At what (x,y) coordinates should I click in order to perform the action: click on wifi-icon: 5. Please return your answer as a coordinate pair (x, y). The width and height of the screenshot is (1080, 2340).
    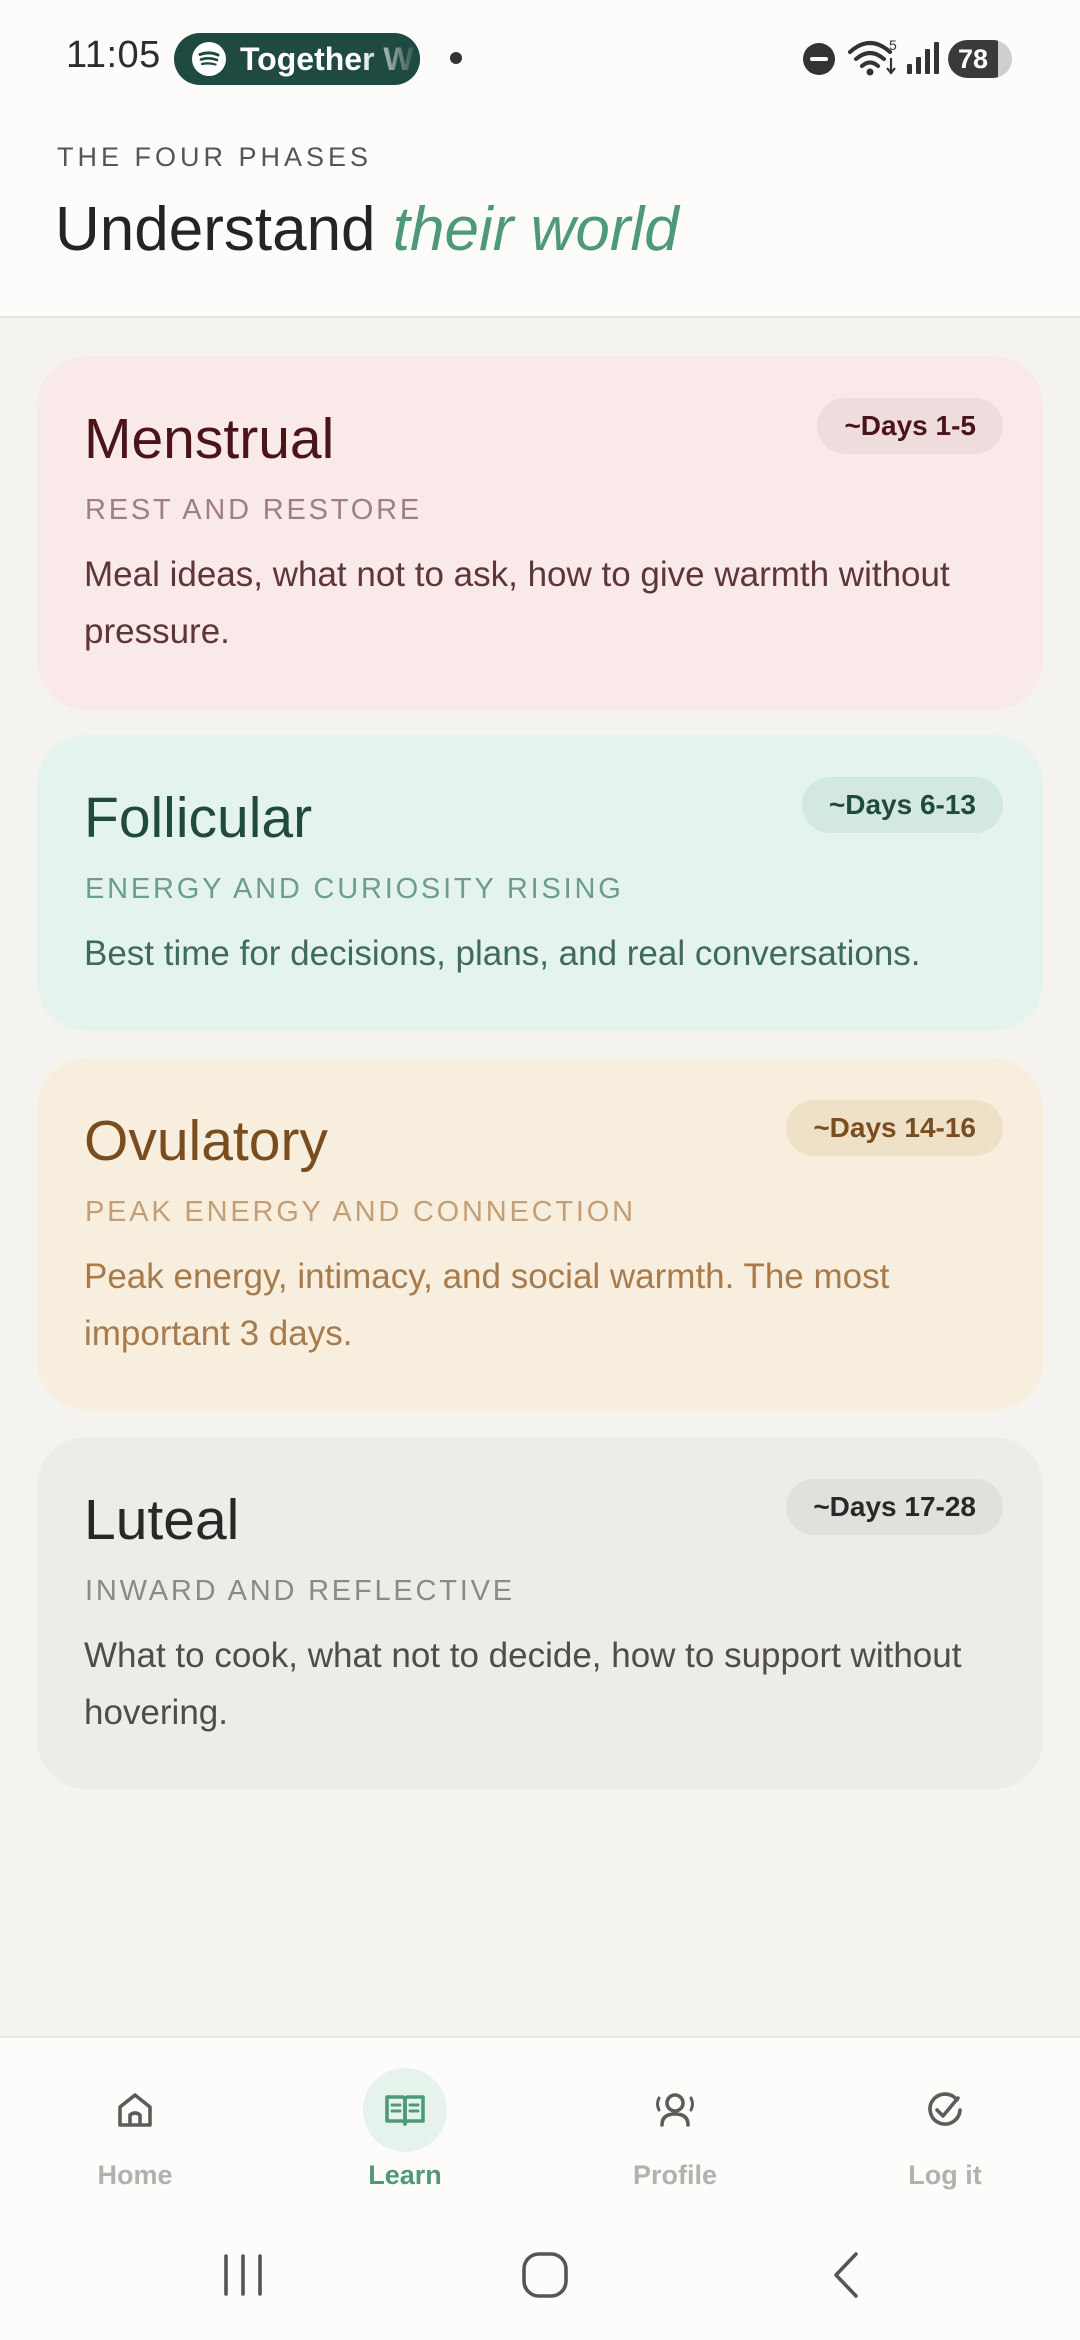
    Looking at the image, I should click on (874, 60).